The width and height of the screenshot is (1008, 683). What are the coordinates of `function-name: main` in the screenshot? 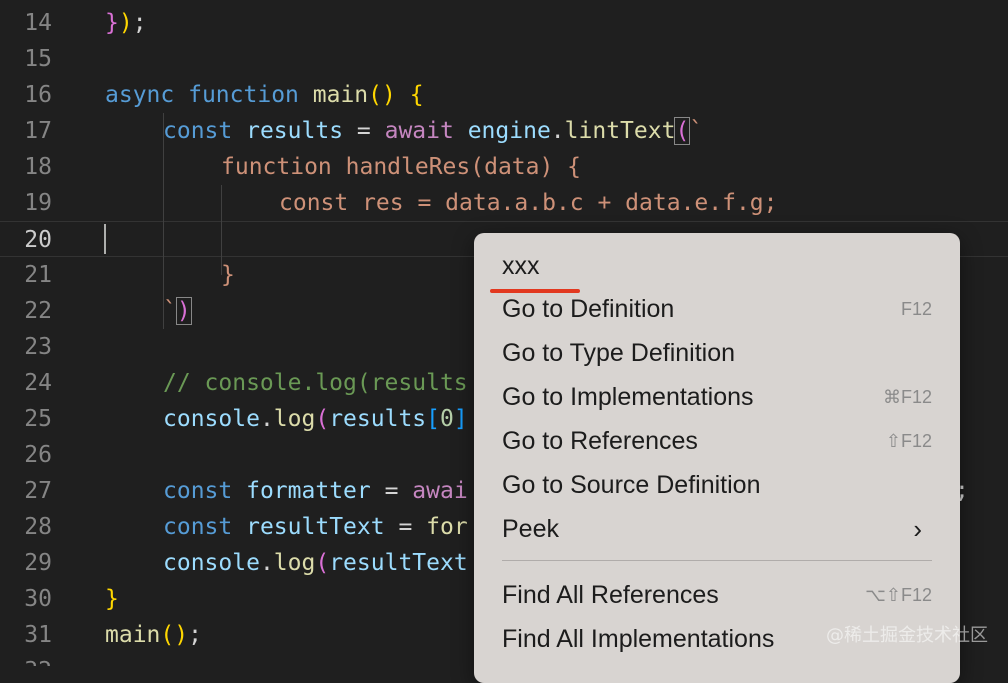 It's located at (340, 95).